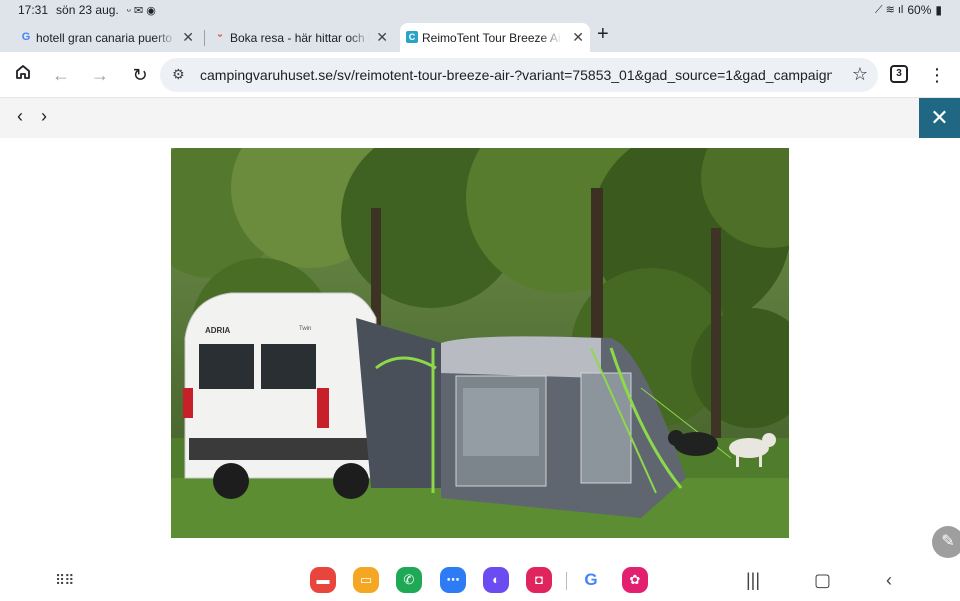 This screenshot has width=960, height=601. I want to click on campingvaruhuset-favicon-icon: C, so click(412, 37).